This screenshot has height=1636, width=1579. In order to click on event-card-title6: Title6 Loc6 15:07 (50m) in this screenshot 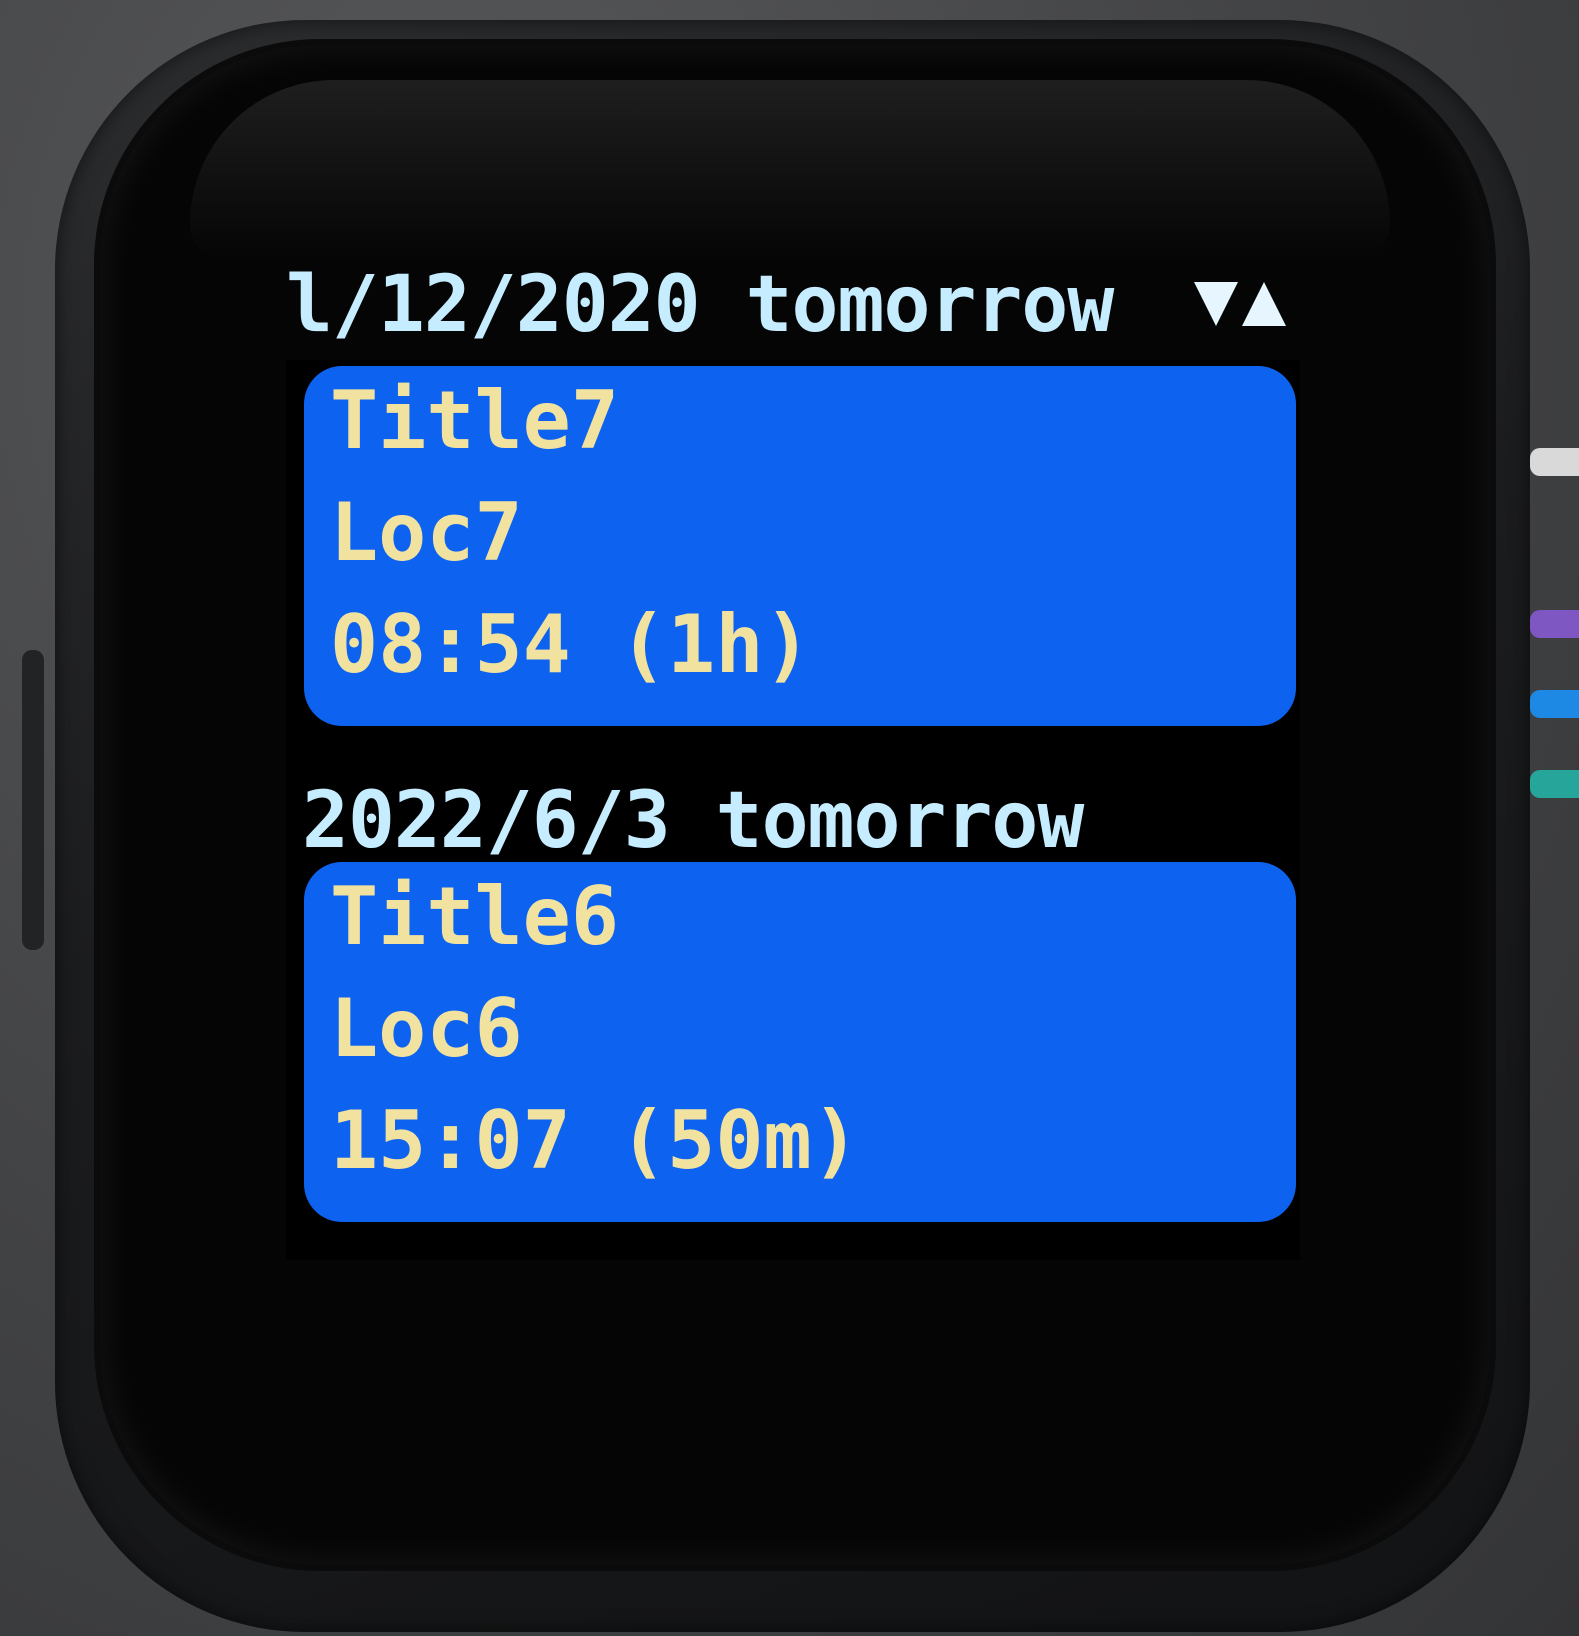, I will do `click(800, 1042)`.